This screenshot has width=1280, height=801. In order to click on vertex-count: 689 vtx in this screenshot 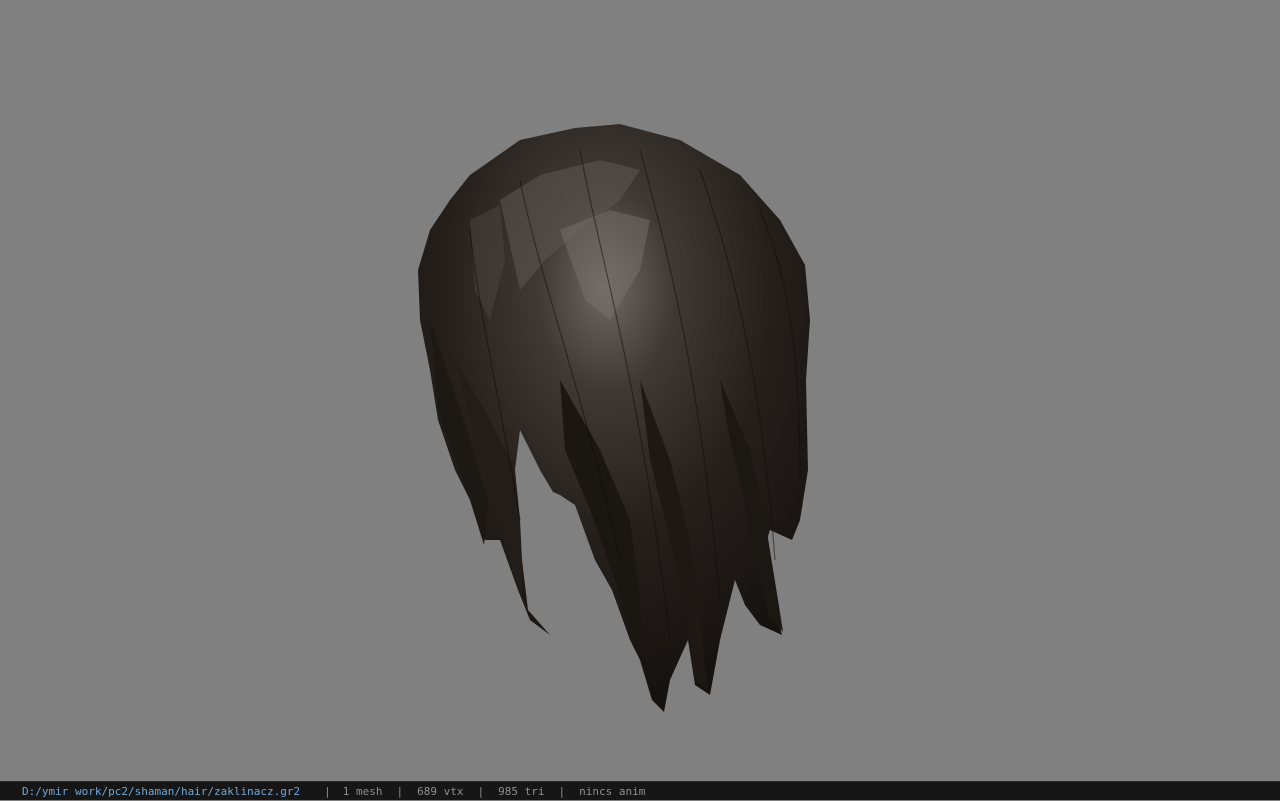, I will do `click(440, 791)`.